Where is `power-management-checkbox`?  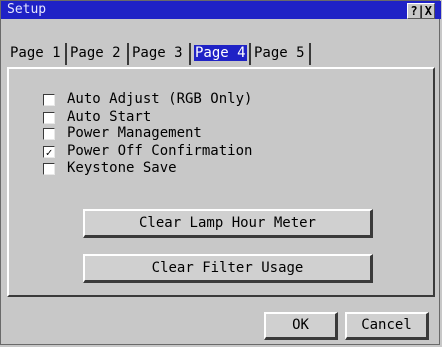
power-management-checkbox is located at coordinates (49, 134).